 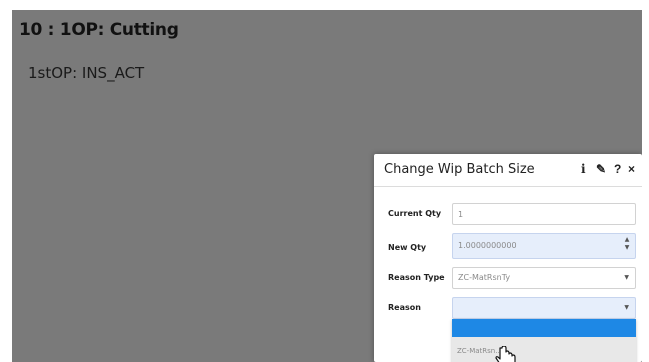 What do you see at coordinates (86, 73) in the screenshot?
I see `operation-label: 1stOP: INS_ACT` at bounding box center [86, 73].